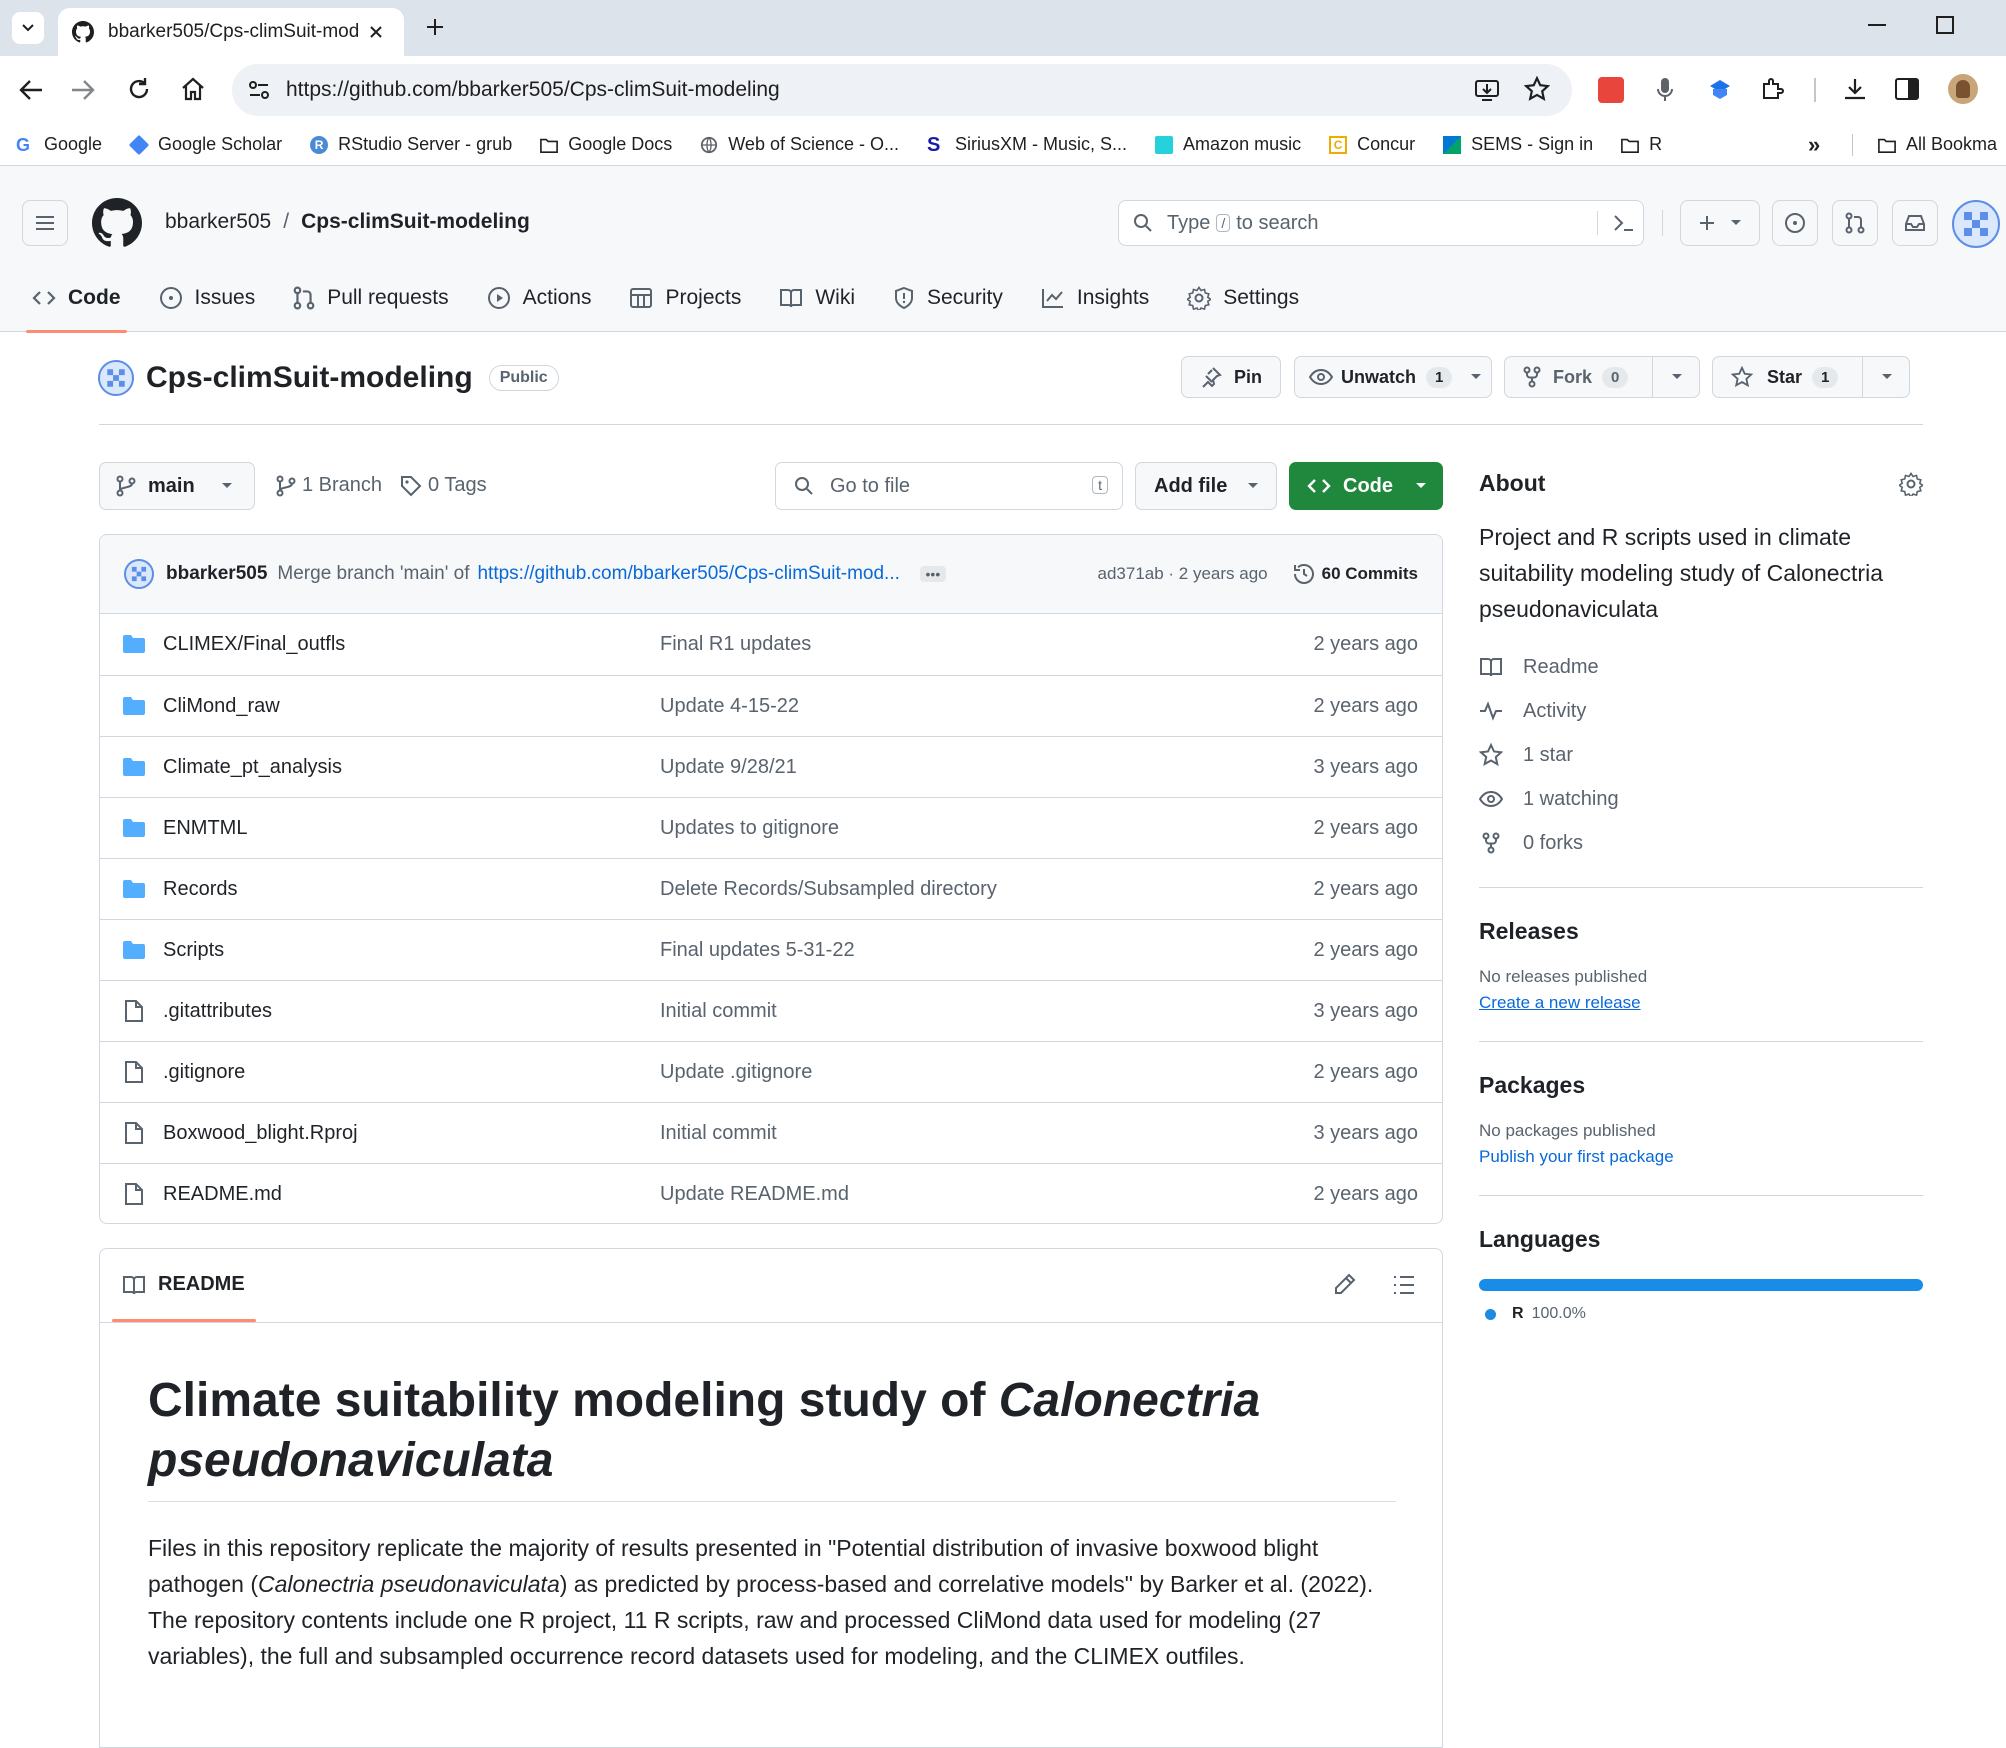 The width and height of the screenshot is (2006, 1748). I want to click on bookmark-amazon-music: Amazon music, so click(1228, 144).